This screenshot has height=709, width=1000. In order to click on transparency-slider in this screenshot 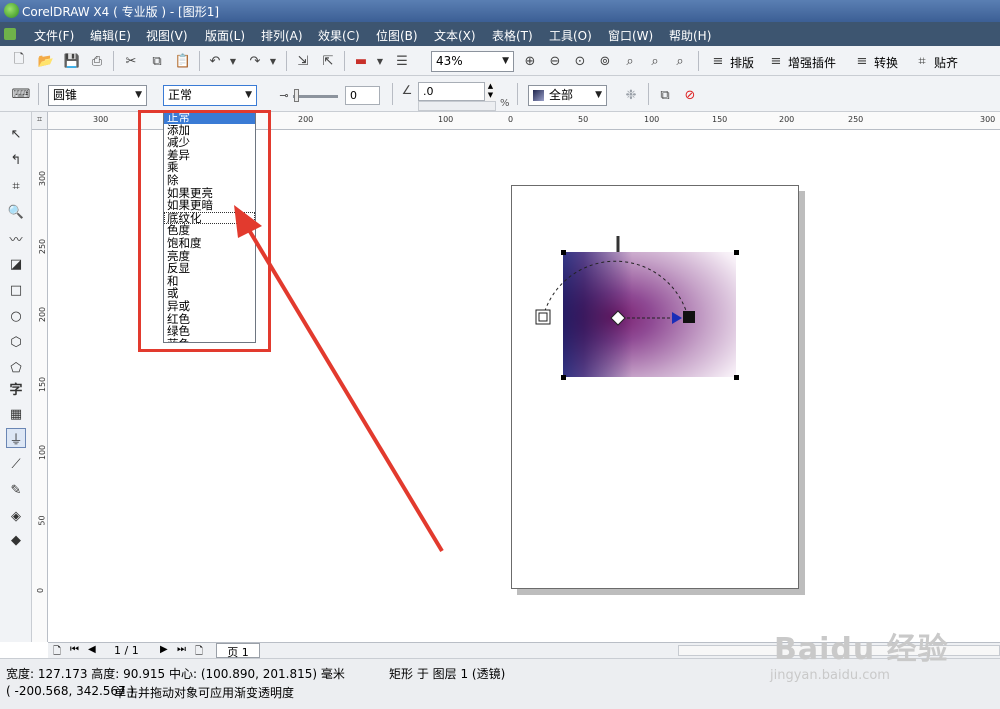, I will do `click(315, 96)`.